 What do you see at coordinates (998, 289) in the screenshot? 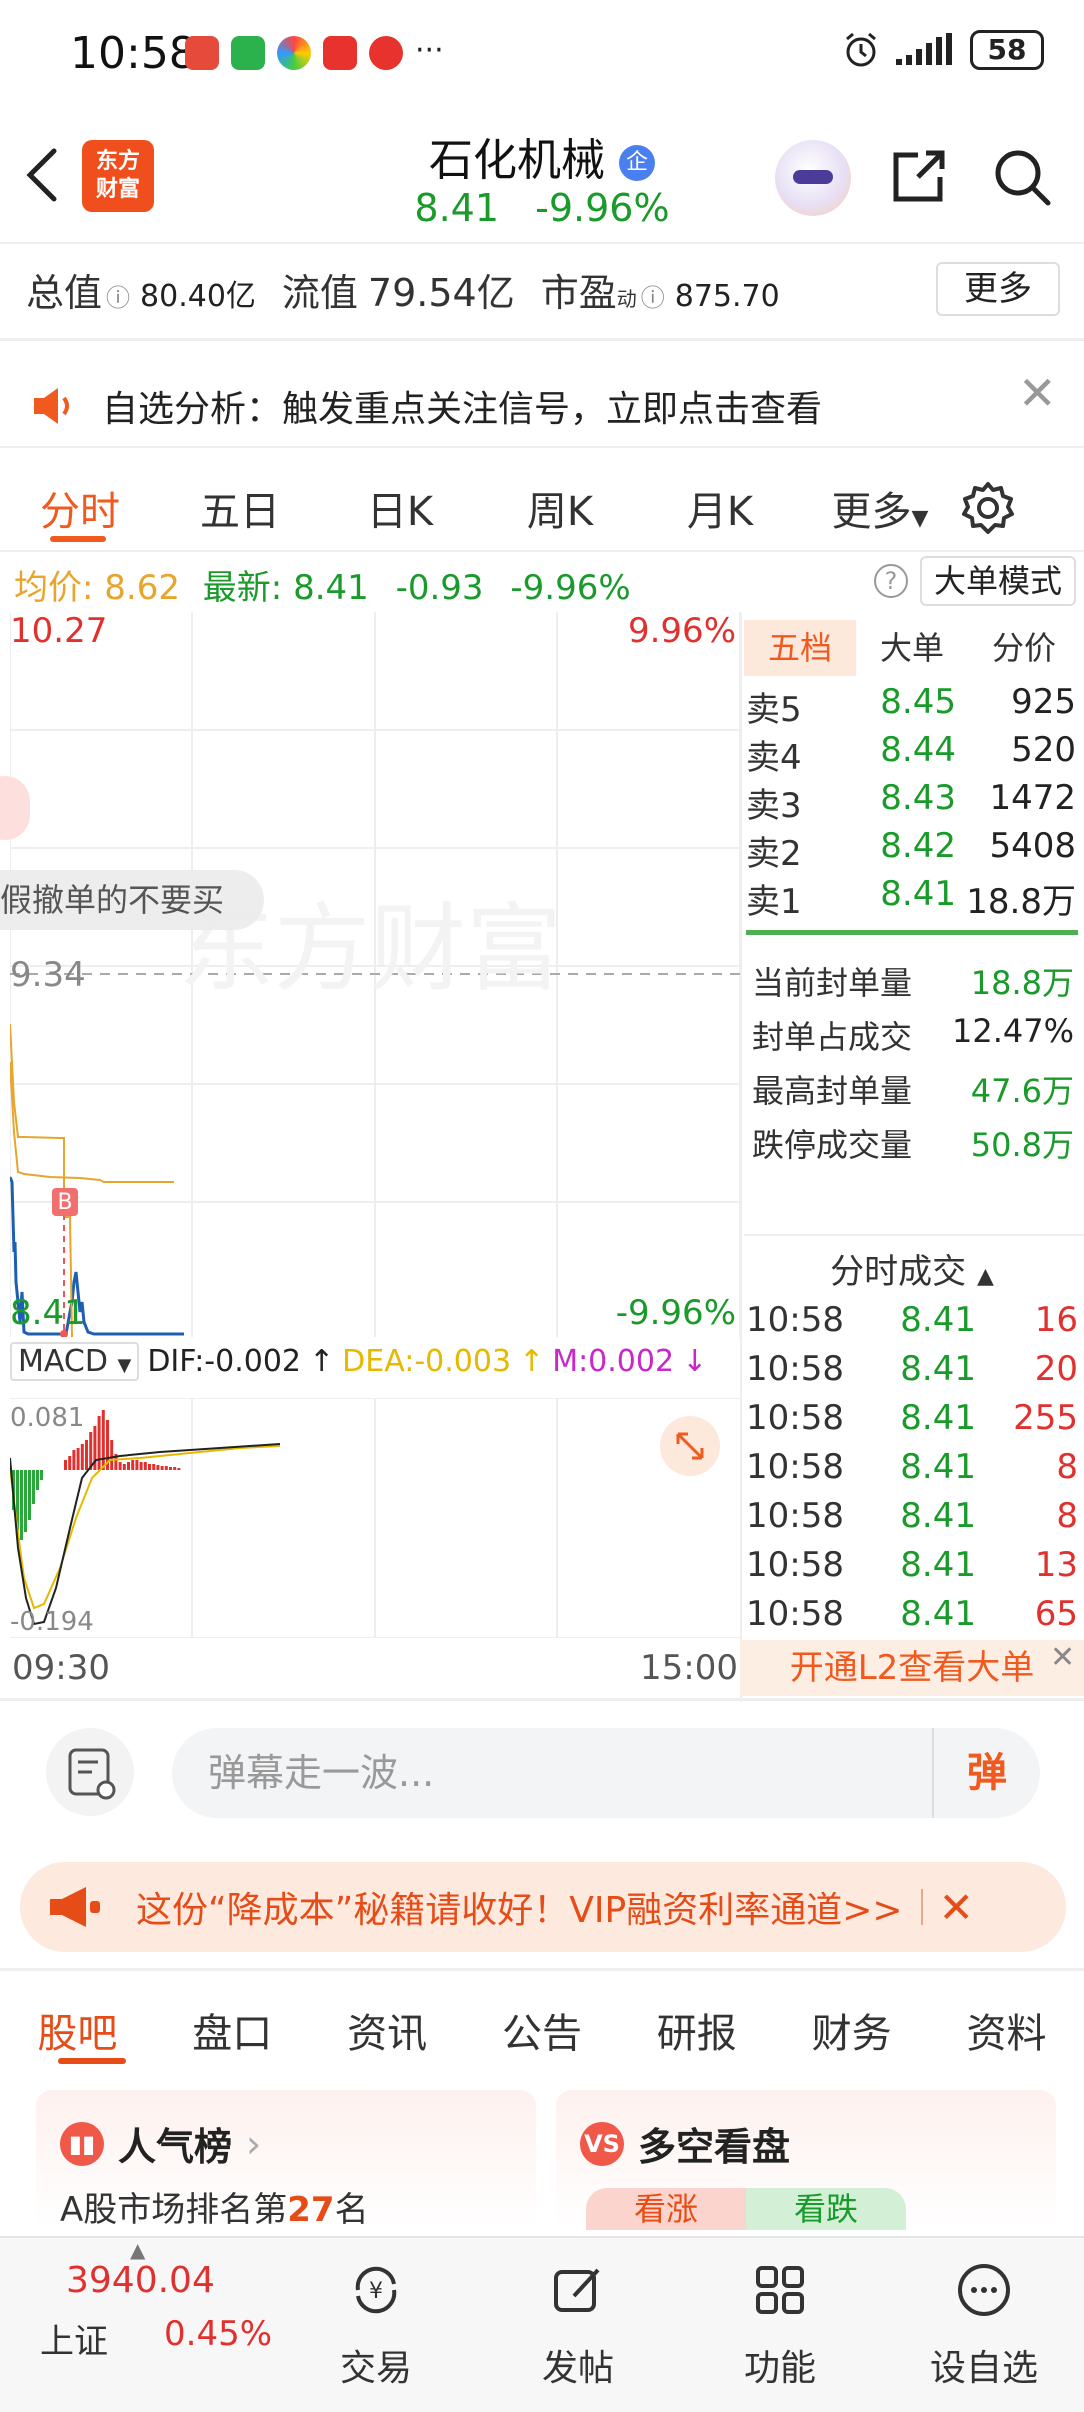
I see `more-button: 更多` at bounding box center [998, 289].